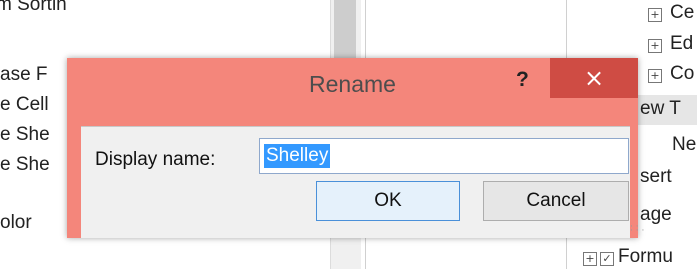 This screenshot has width=697, height=269. I want to click on right-item: Formu, so click(645, 256).